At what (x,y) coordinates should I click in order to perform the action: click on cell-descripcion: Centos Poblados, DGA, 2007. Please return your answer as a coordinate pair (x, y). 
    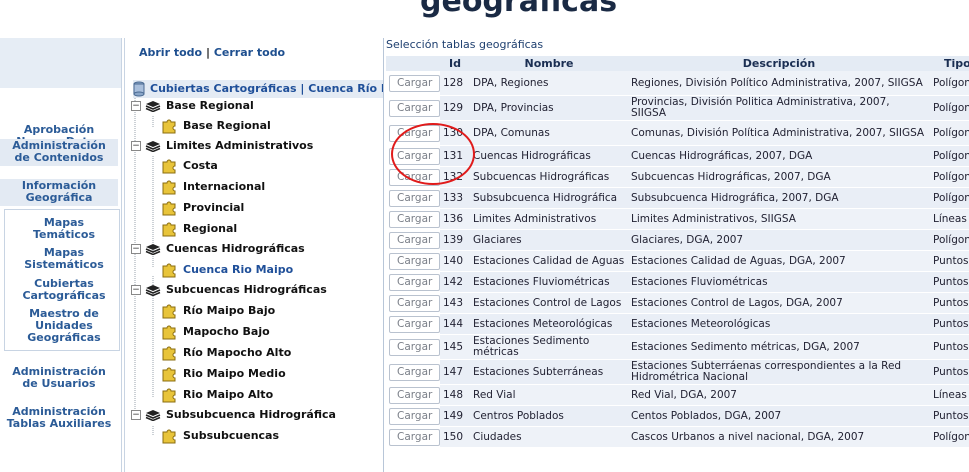
    Looking at the image, I should click on (779, 416).